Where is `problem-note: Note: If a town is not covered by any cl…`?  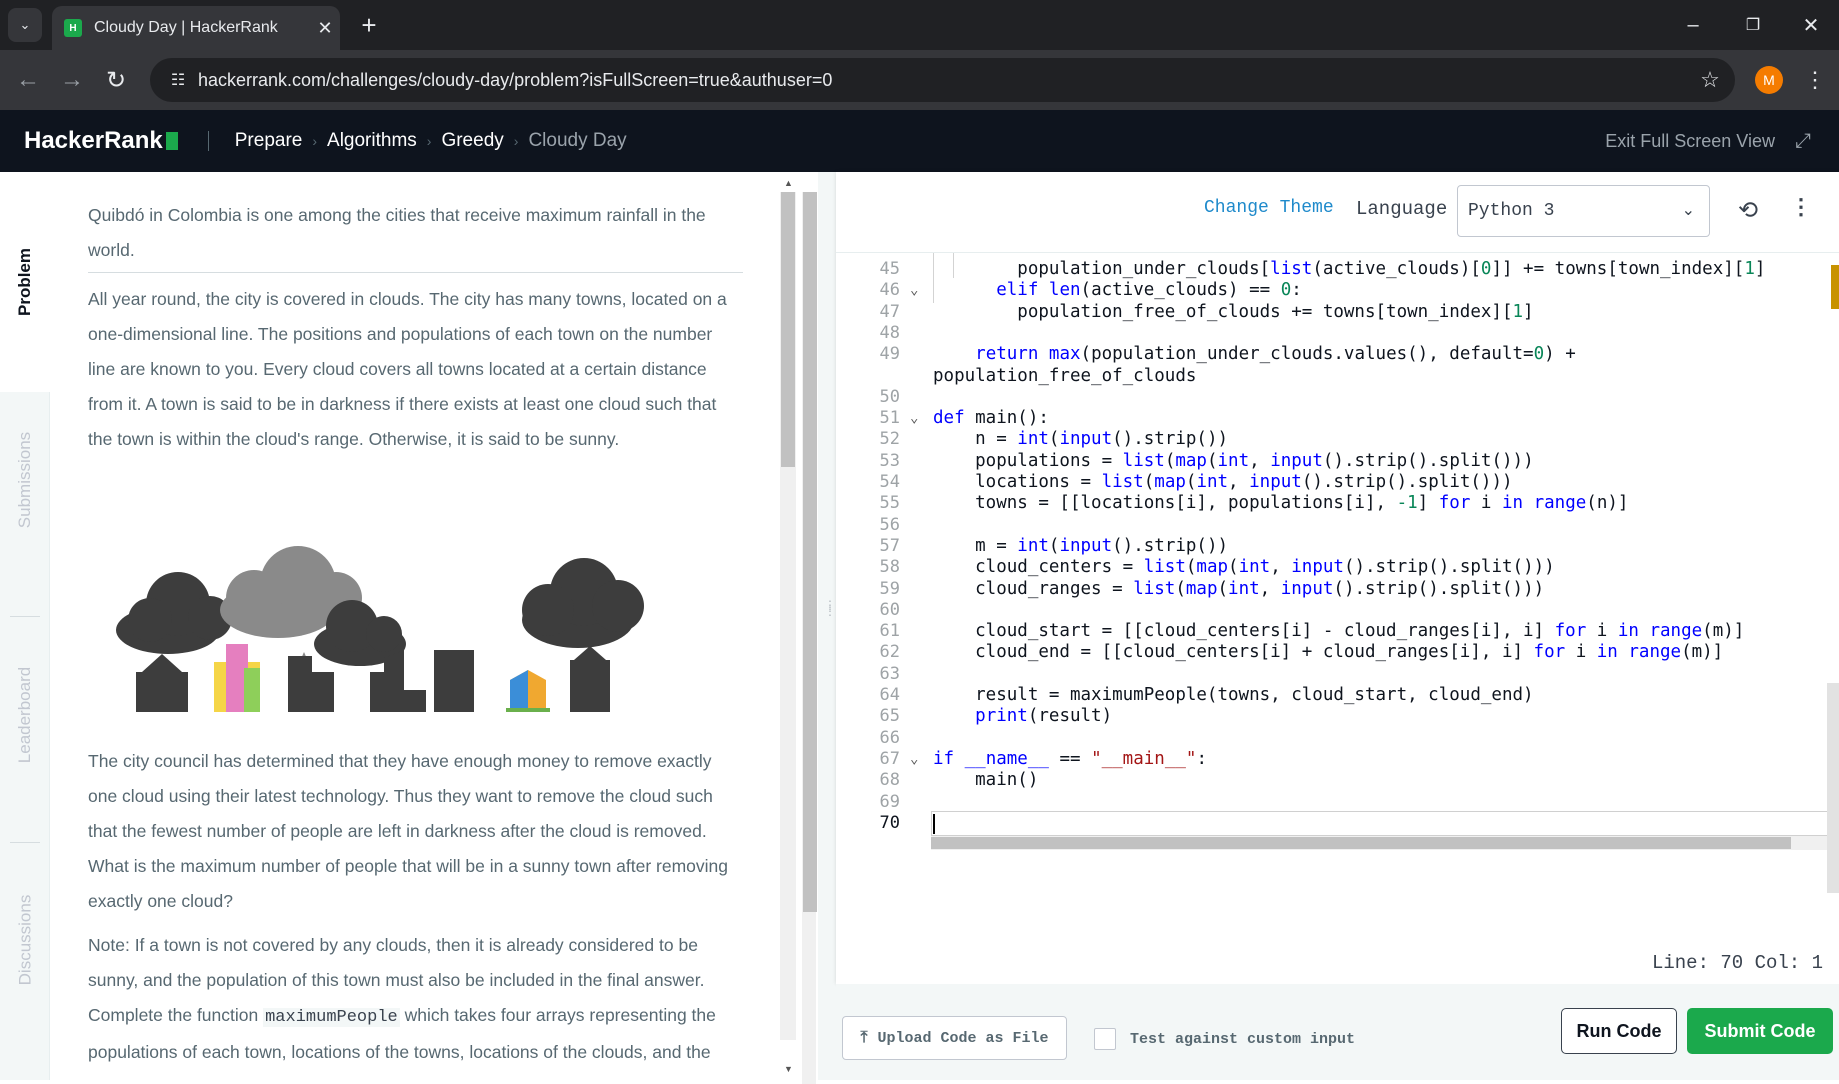 problem-note: Note: If a town is not covered by any cl… is located at coordinates (396, 962).